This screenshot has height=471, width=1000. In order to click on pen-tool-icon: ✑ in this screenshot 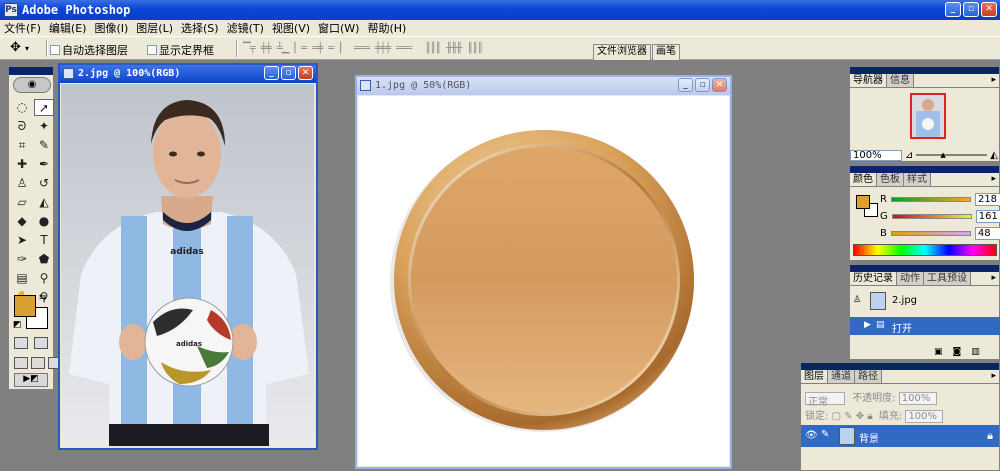, I will do `click(22, 259)`.